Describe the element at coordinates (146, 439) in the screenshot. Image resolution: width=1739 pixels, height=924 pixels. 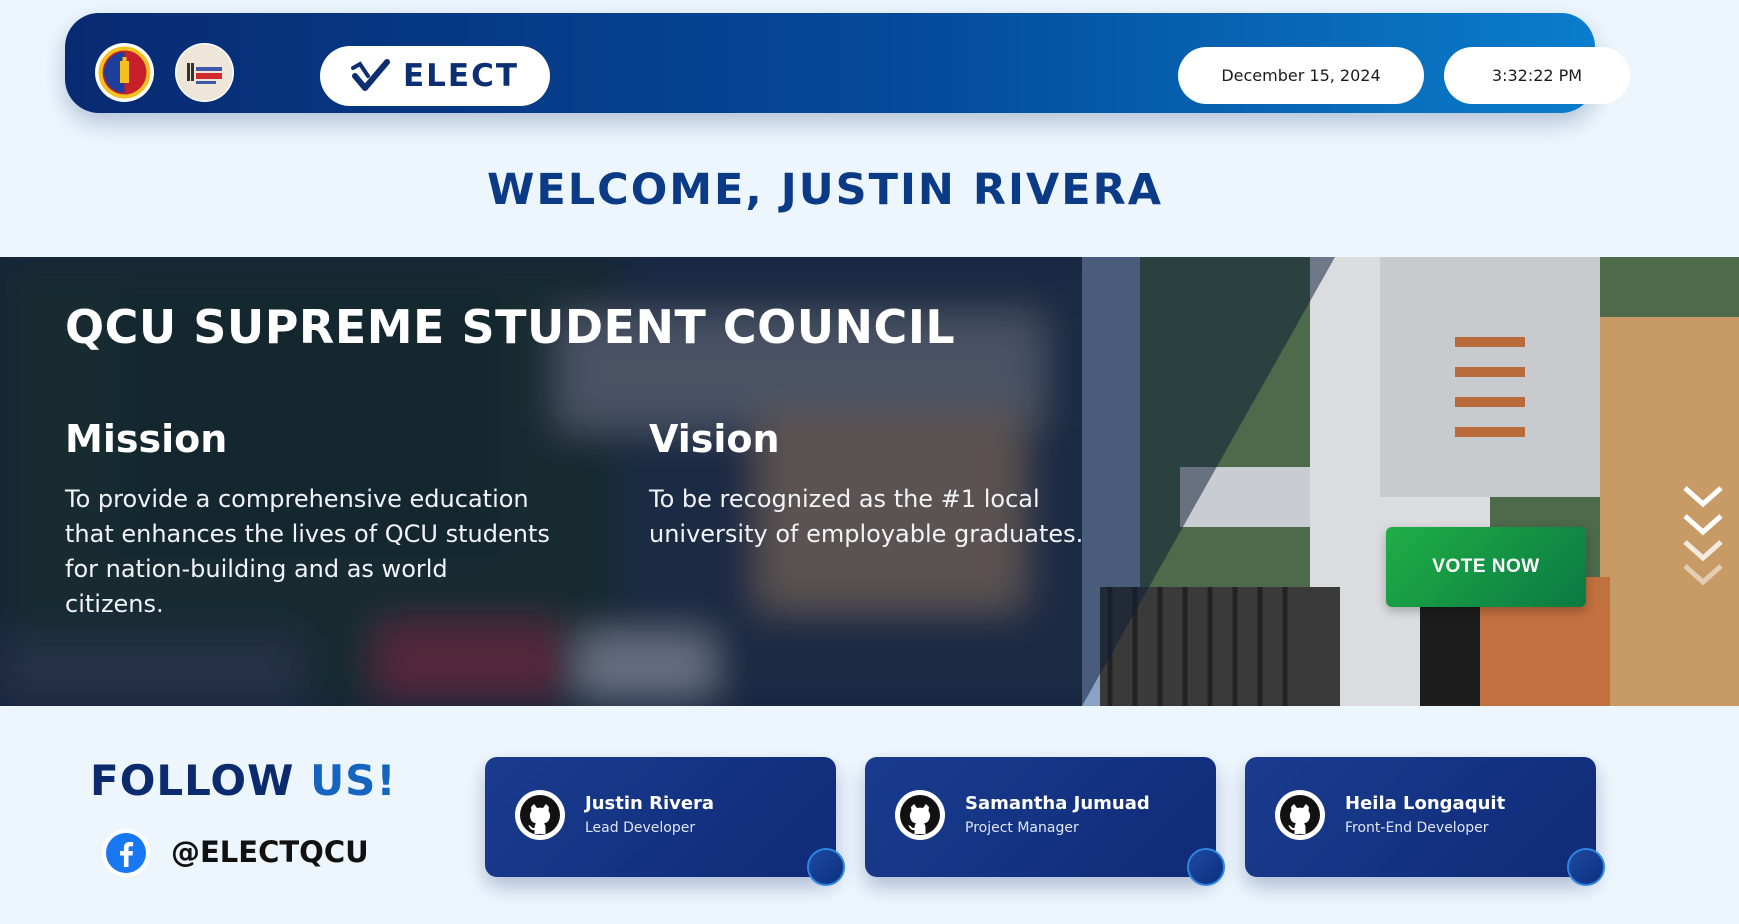
I see `mission-heading: Mission` at that location.